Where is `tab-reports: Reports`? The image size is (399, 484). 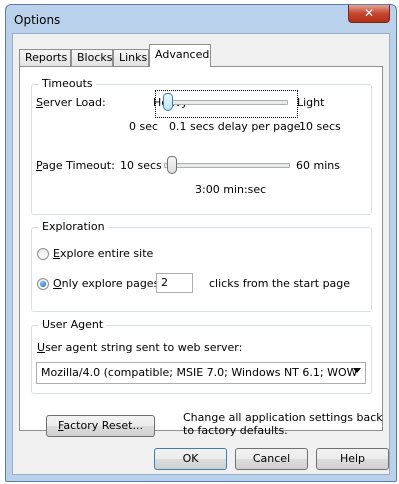
tab-reports: Reports is located at coordinates (45, 57).